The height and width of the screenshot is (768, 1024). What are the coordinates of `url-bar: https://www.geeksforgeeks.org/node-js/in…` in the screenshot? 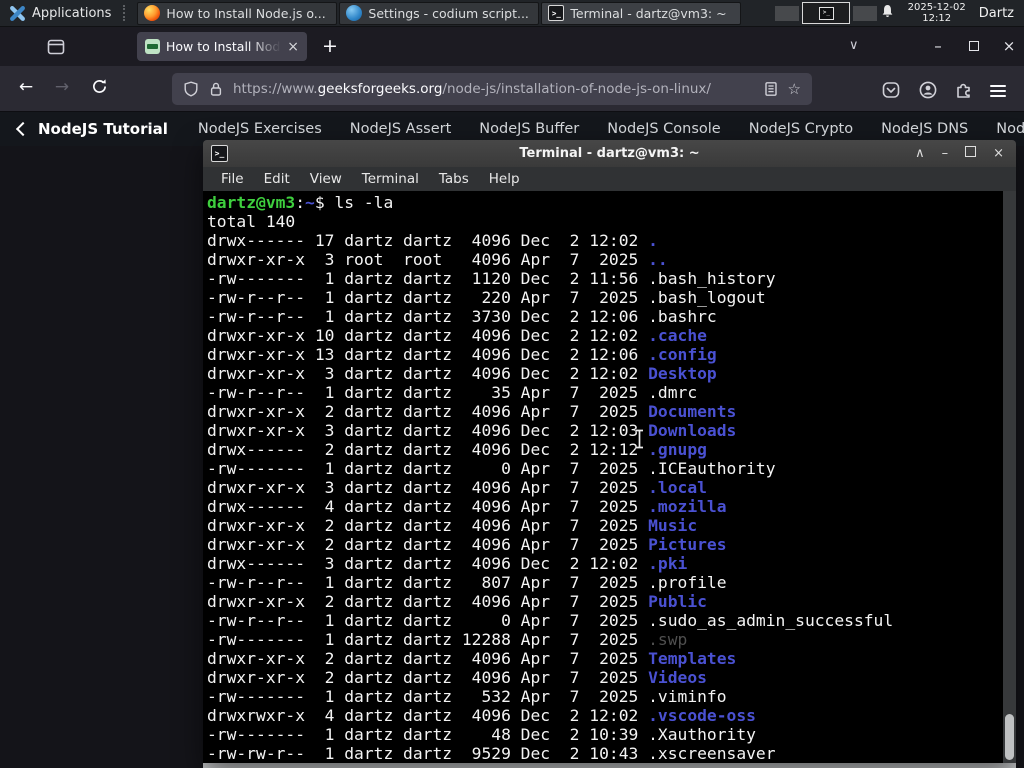 It's located at (492, 89).